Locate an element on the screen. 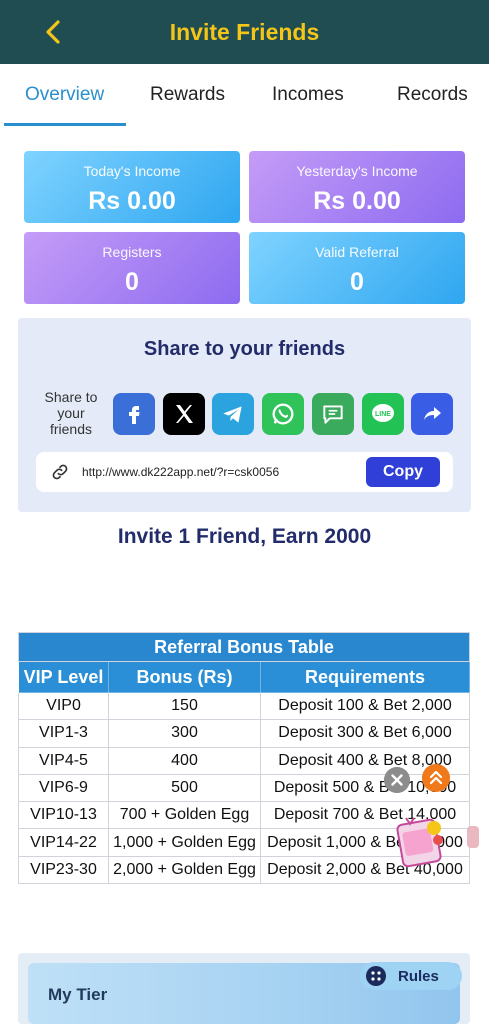  page-title: Invite Friends is located at coordinates (244, 31).